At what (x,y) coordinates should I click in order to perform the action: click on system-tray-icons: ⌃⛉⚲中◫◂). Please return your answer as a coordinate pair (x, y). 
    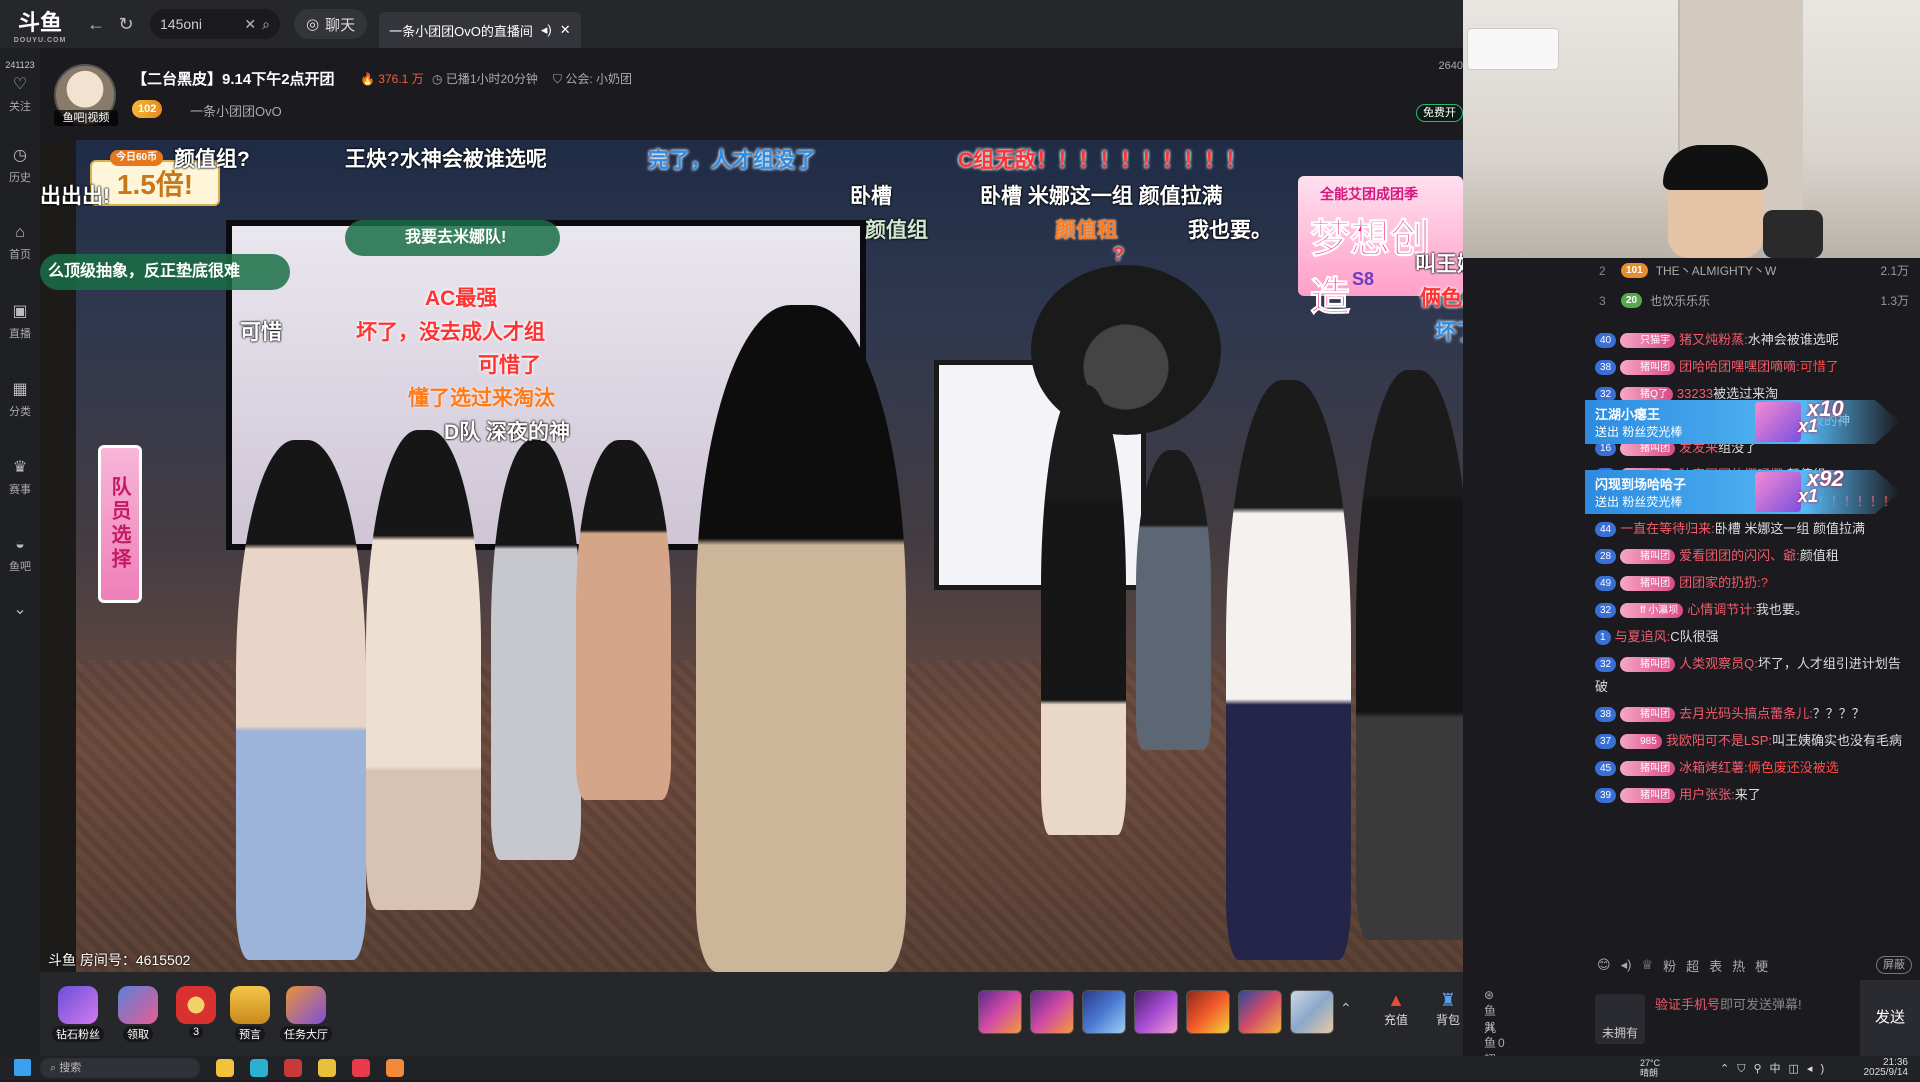
    Looking at the image, I should click on (1776, 1068).